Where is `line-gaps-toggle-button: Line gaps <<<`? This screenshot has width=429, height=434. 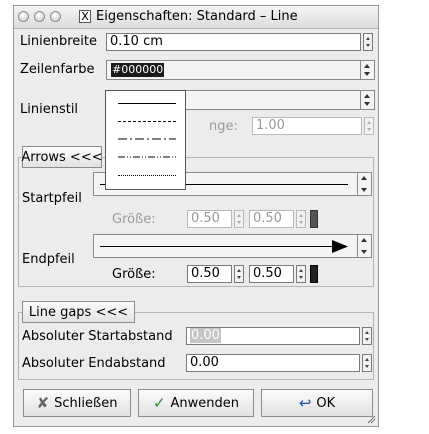 line-gaps-toggle-button: Line gaps <<< is located at coordinates (78, 312).